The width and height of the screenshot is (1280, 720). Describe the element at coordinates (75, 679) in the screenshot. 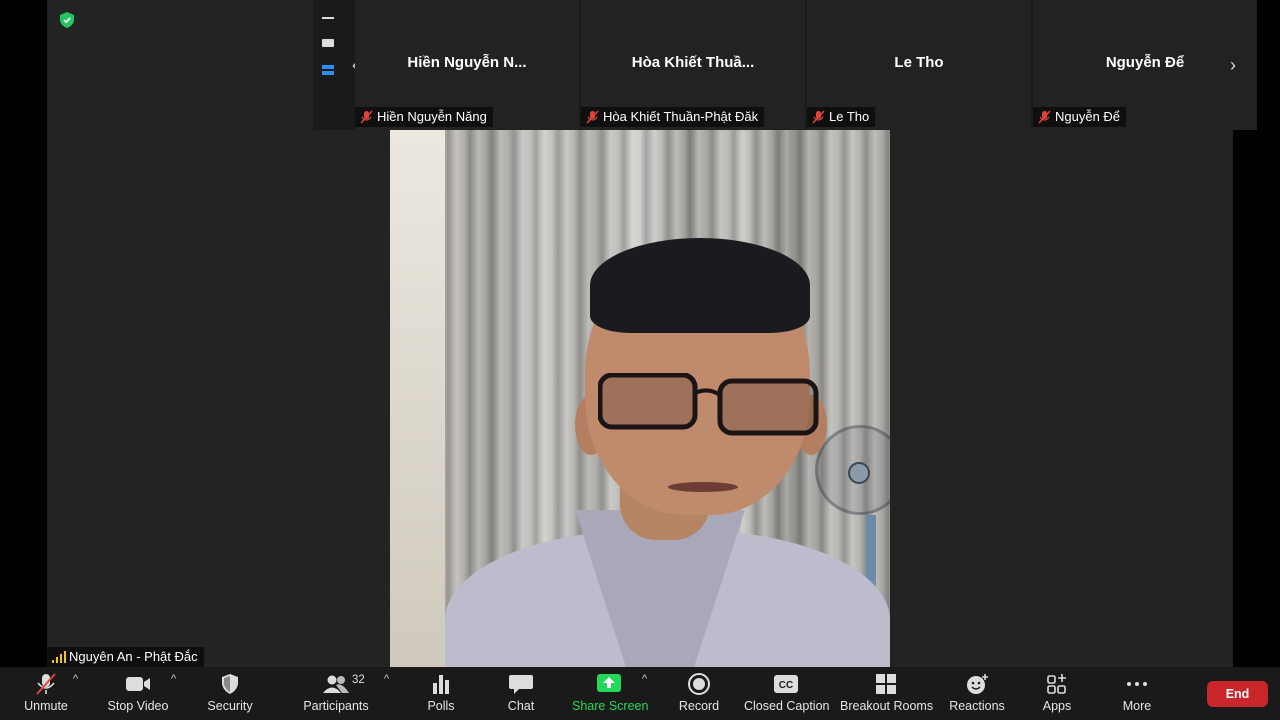

I see `audio-options-caret: ^` at that location.